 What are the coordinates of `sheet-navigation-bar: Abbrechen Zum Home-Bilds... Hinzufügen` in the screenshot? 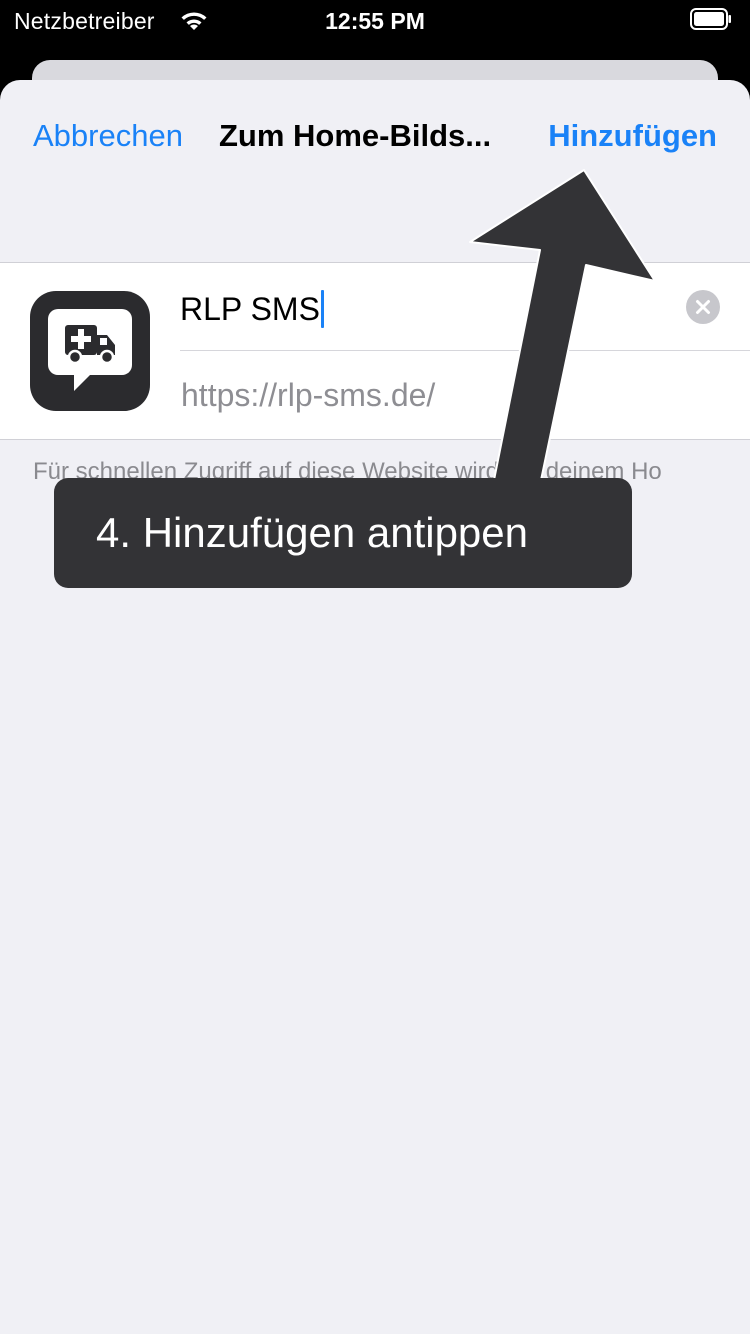 It's located at (375, 136).